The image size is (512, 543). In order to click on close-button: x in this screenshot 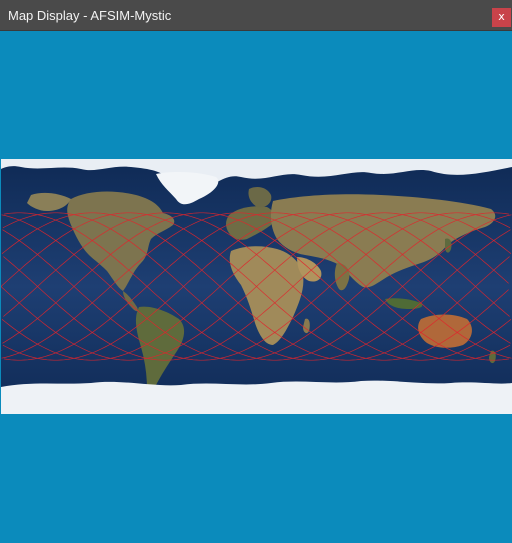, I will do `click(501, 17)`.